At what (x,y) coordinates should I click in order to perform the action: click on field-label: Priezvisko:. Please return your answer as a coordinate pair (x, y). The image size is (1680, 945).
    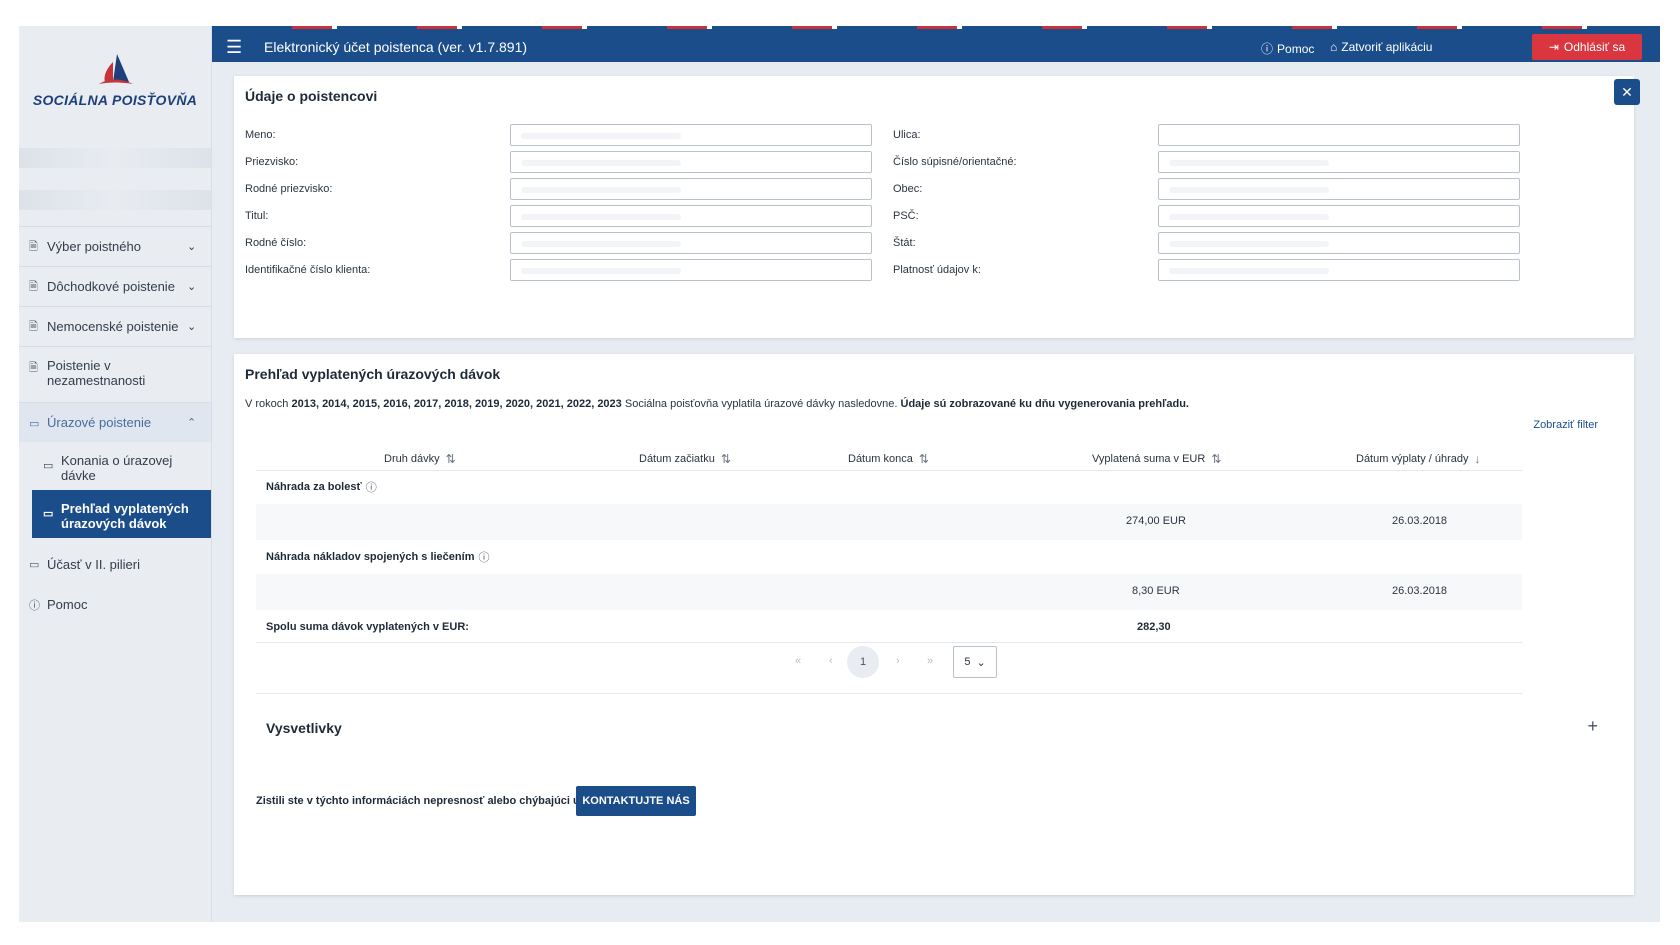
    Looking at the image, I should click on (272, 162).